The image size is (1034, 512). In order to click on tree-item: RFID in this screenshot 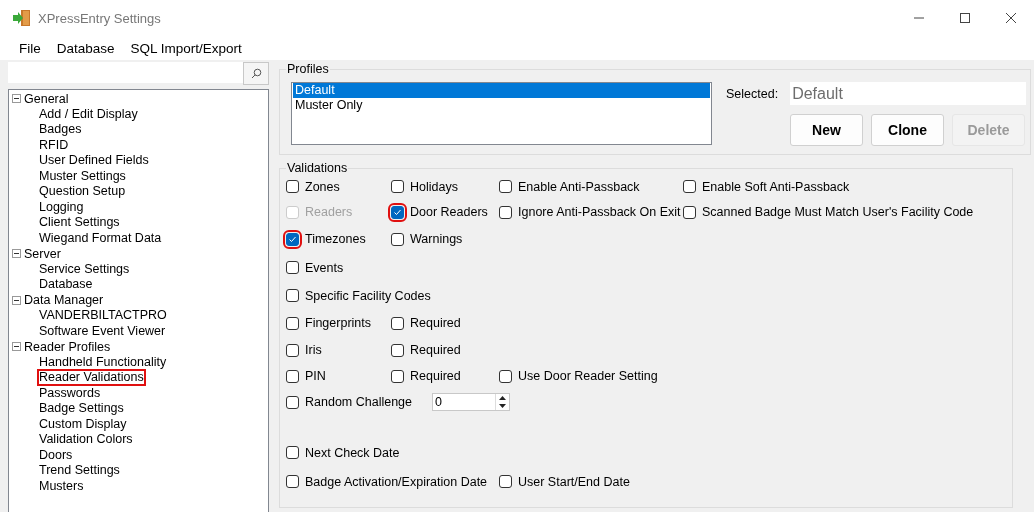, I will do `click(54, 145)`.